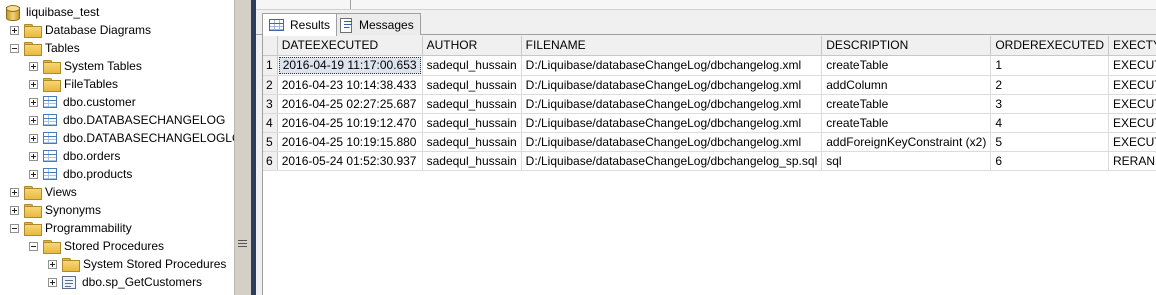  I want to click on row-number: 2, so click(270, 85).